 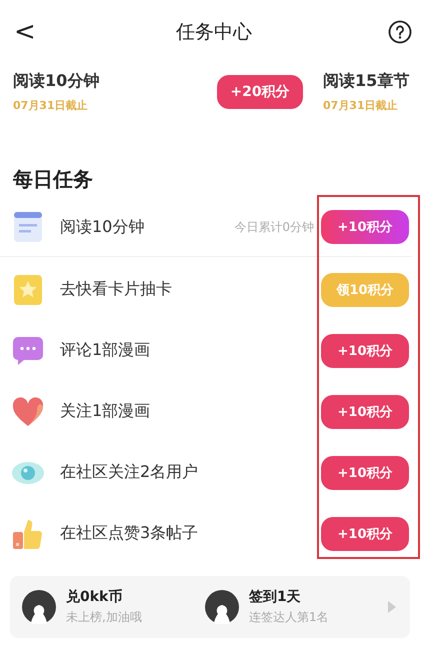 I want to click on ranking-card: 兑0kk币 未上榜,加油哦 签到1天 连签达人第1名, so click(x=210, y=607).